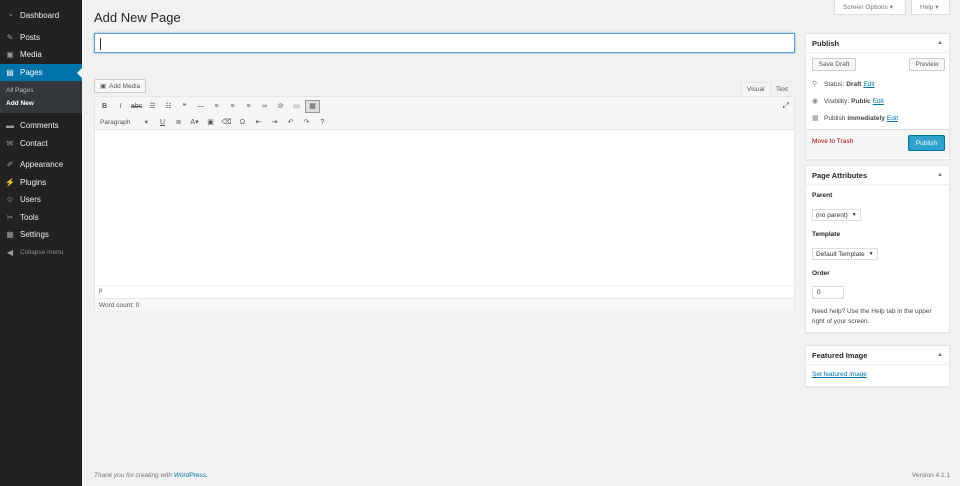  I want to click on screen-options-button: Screen Options ▾, so click(870, 7).